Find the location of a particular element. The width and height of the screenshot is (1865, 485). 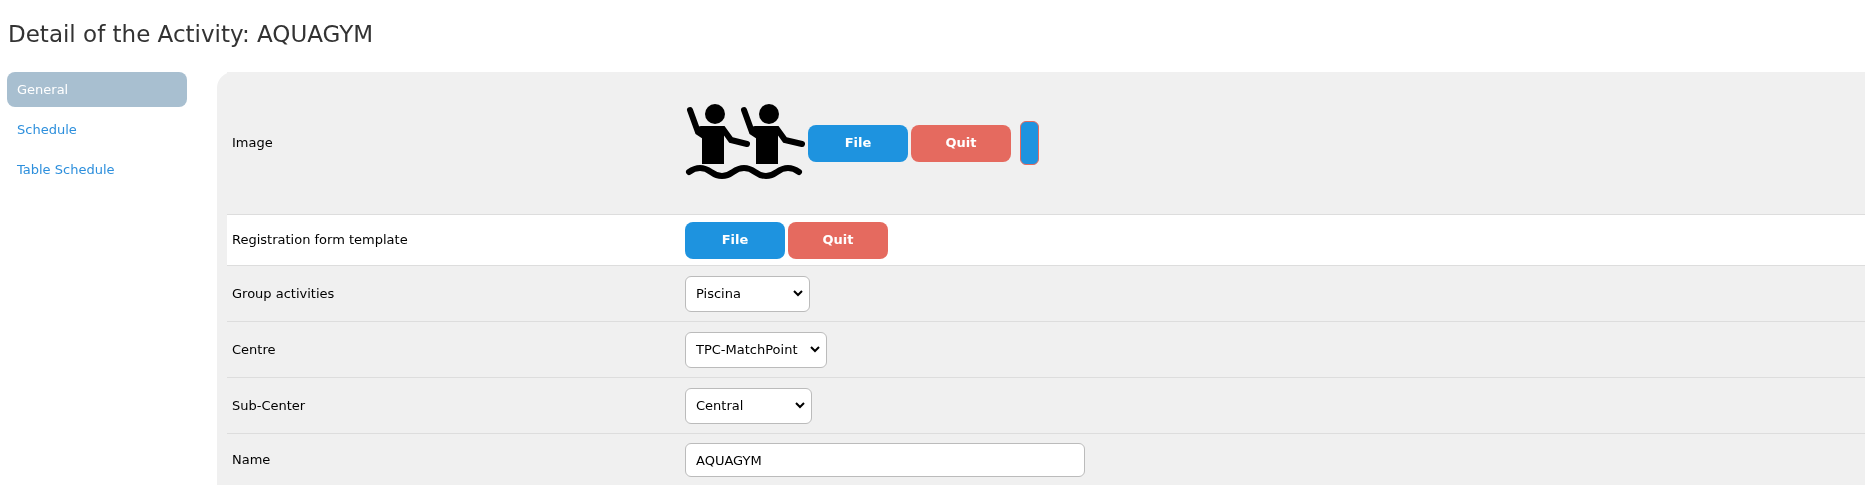

field-label: Centre is located at coordinates (254, 349).